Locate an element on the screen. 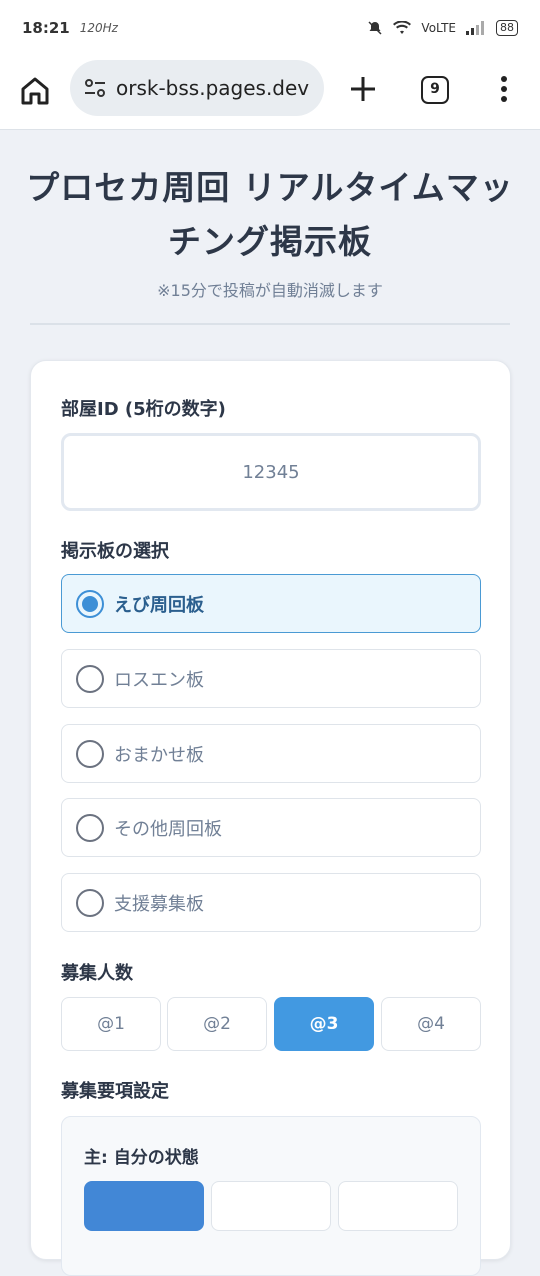 The width and height of the screenshot is (540, 1276). requirements-panel: 主: 自分の状態 is located at coordinates (271, 1196).